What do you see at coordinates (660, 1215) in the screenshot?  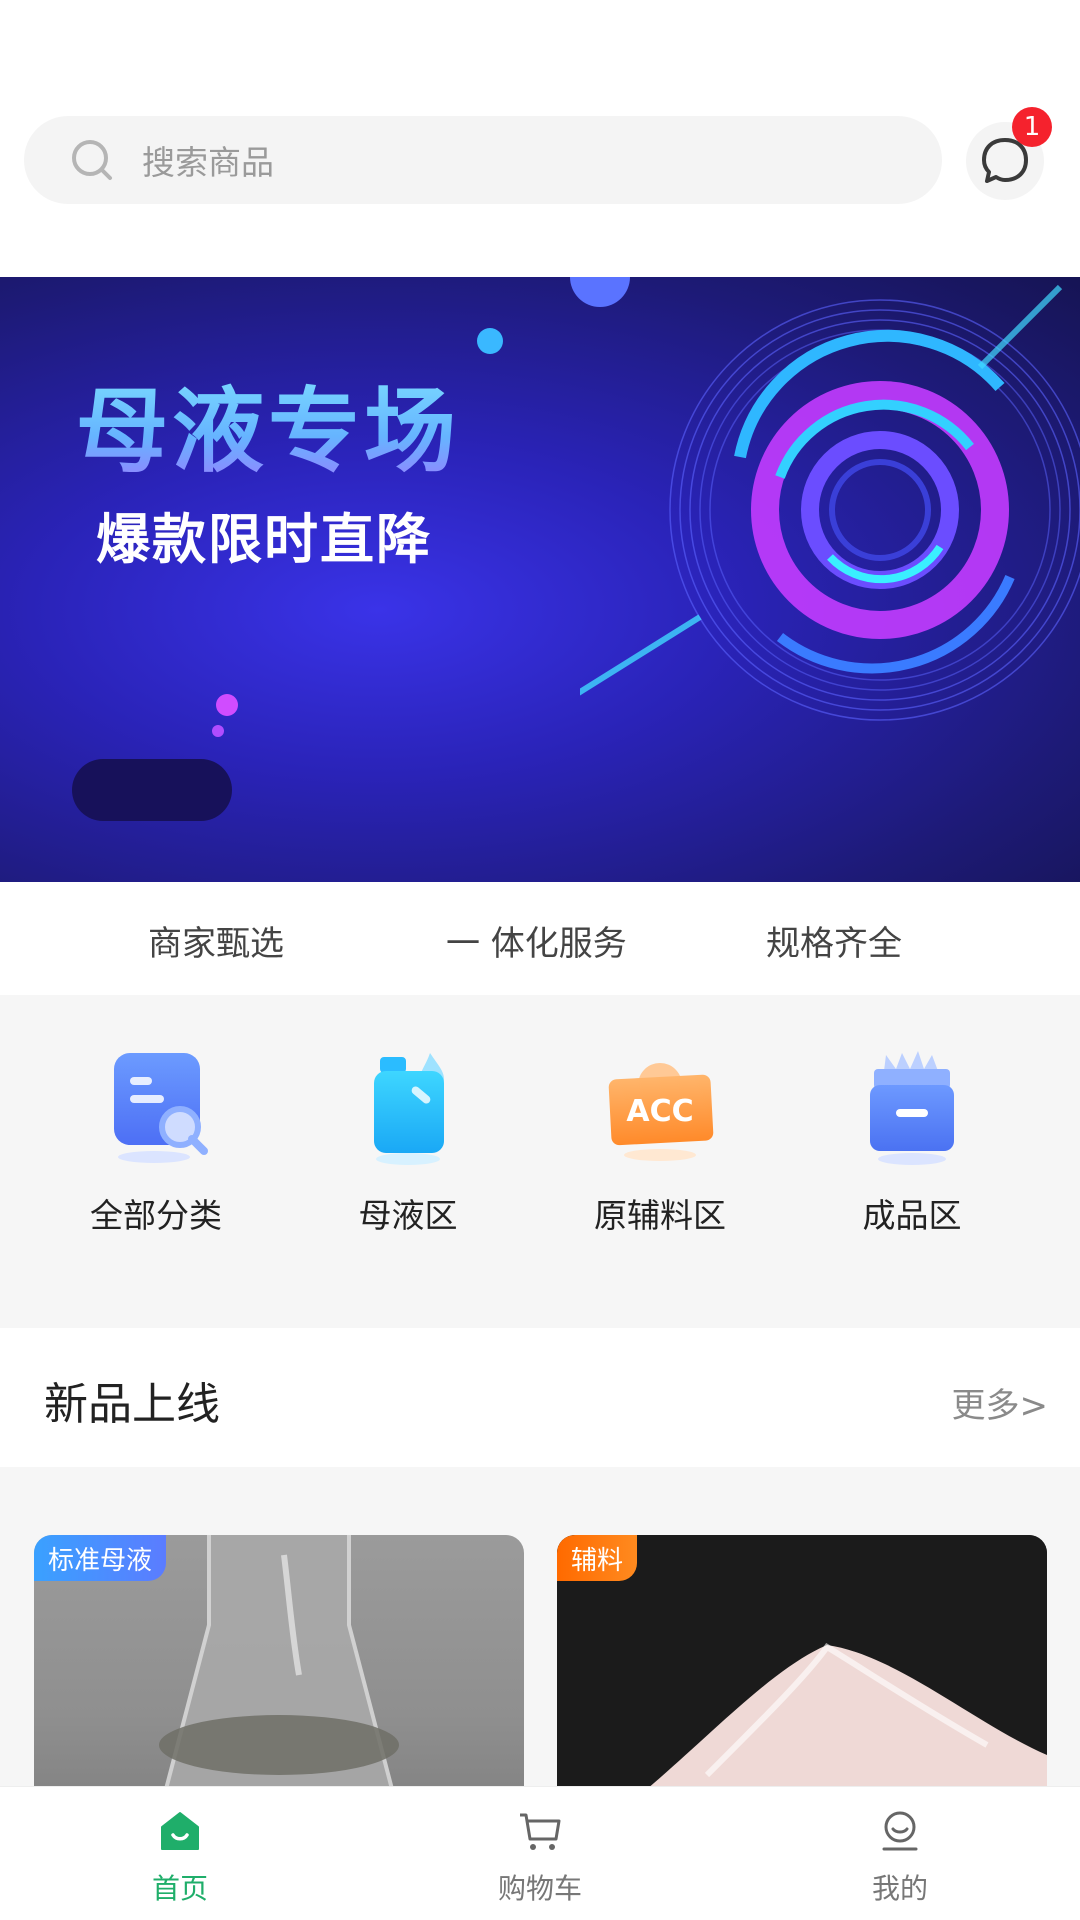 I see `category-label: 原辅料区` at bounding box center [660, 1215].